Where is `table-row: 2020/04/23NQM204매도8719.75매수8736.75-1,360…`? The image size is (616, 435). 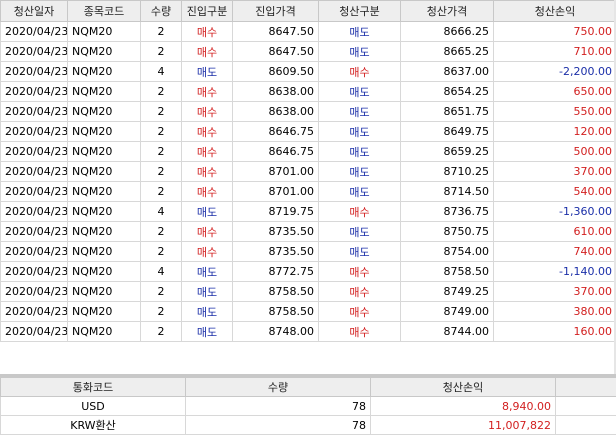
table-row: 2020/04/23NQM204매도8719.75매수8736.75-1,360… is located at coordinates (308, 212).